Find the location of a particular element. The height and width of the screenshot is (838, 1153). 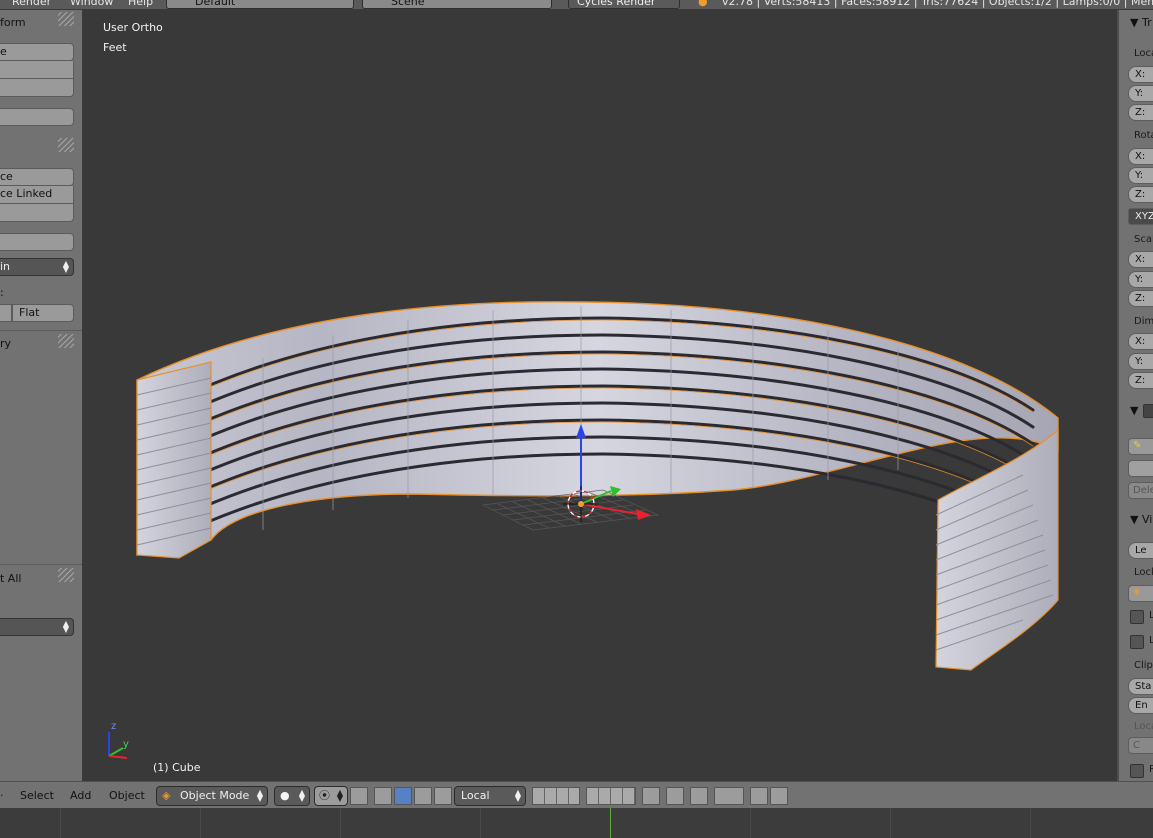

menu-window: Window is located at coordinates (91, 4).